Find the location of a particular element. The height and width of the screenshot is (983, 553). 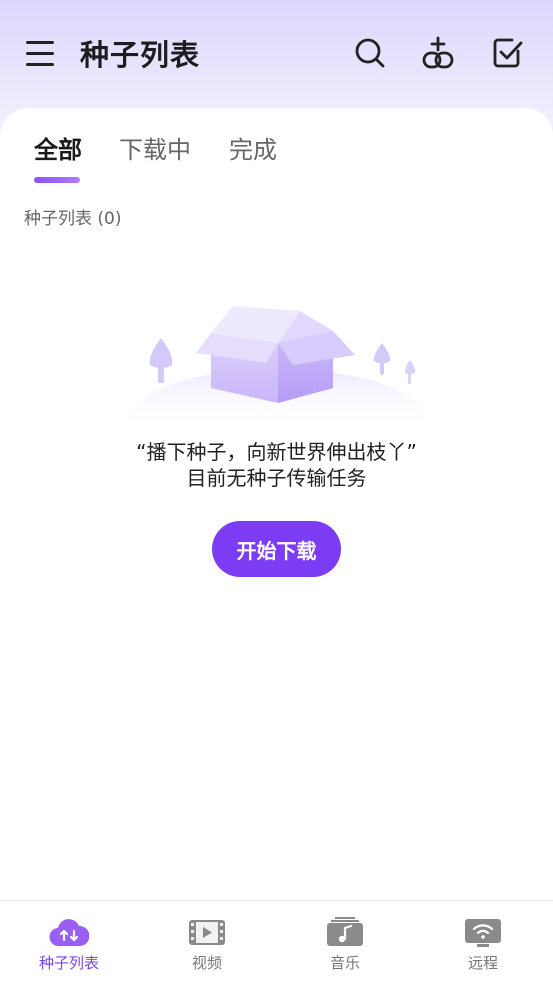

tab-all: 全部 is located at coordinates (58, 147).